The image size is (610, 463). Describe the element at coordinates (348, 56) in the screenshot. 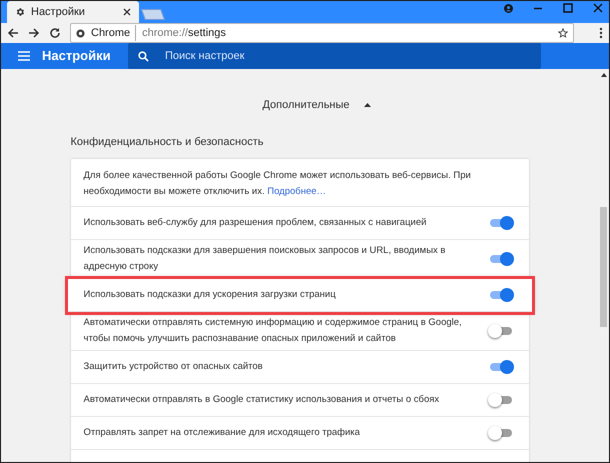

I see `search-field: Поиск настроек` at that location.